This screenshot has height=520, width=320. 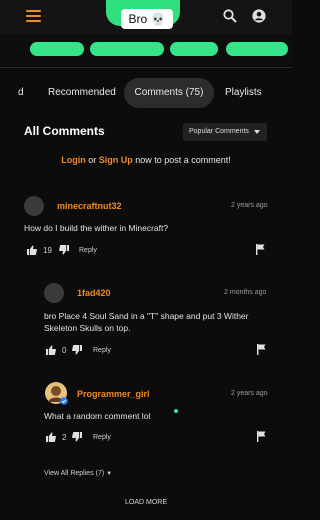 I want to click on top-bar: Bro 💀, so click(x=146, y=17).